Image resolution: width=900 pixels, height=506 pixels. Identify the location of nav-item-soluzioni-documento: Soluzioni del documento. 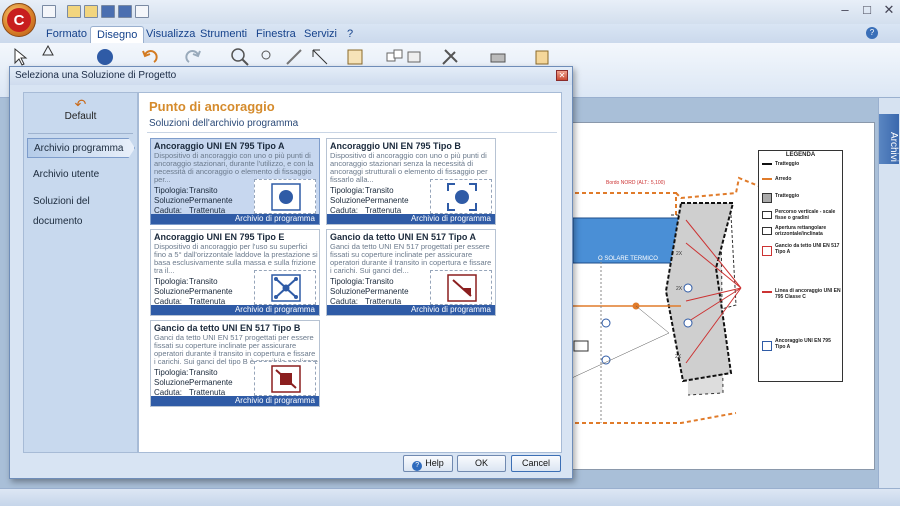
(81, 209).